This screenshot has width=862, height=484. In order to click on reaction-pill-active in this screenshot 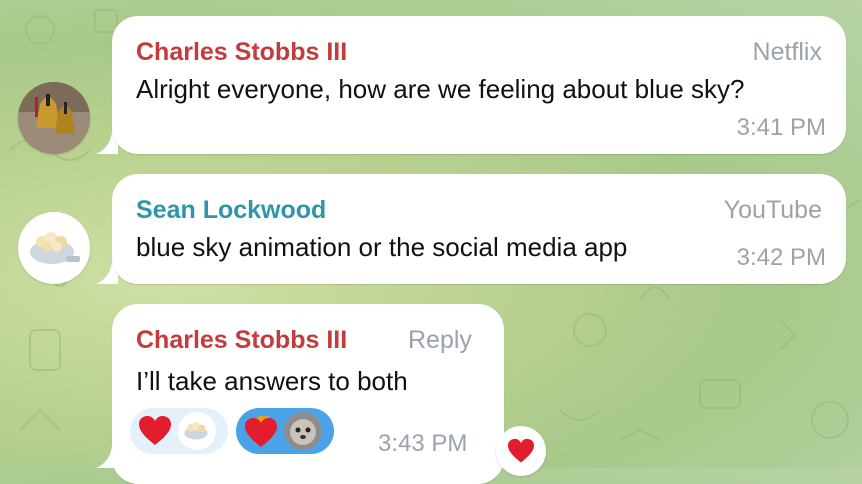, I will do `click(285, 431)`.